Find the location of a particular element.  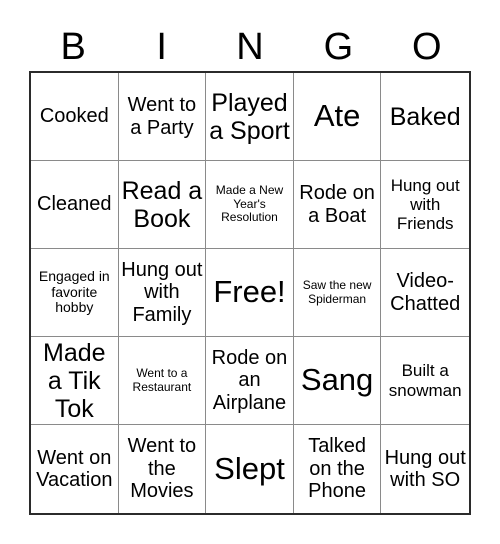

bingo-cell-r2c3: Made a New Year's Resolution is located at coordinates (250, 205).